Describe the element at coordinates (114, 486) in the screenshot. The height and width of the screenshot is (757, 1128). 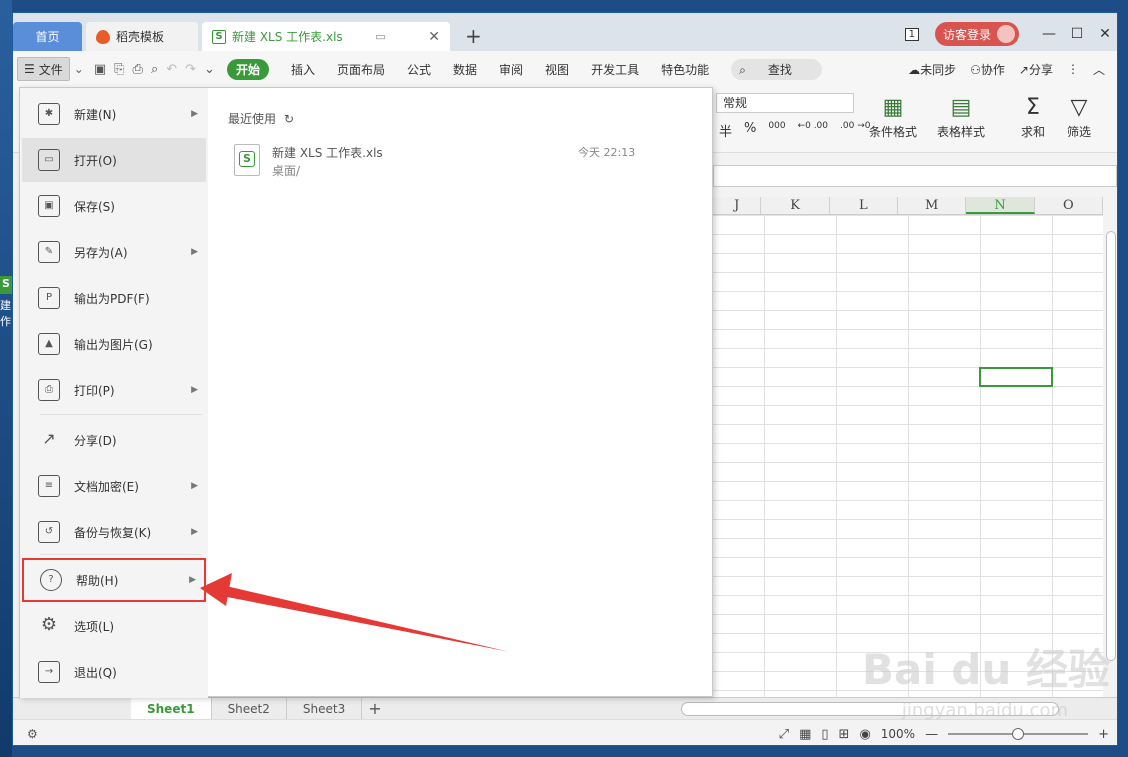
I see `menu-item-encrypt: ≡ 文档加密(E) ▶` at that location.